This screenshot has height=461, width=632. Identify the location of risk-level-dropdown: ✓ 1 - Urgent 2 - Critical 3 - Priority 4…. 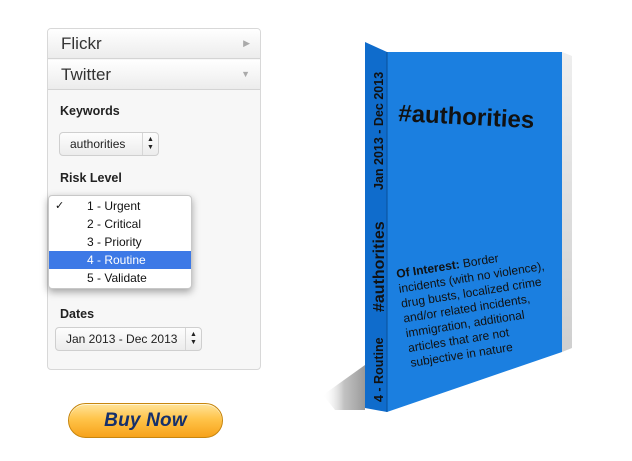
(120, 242).